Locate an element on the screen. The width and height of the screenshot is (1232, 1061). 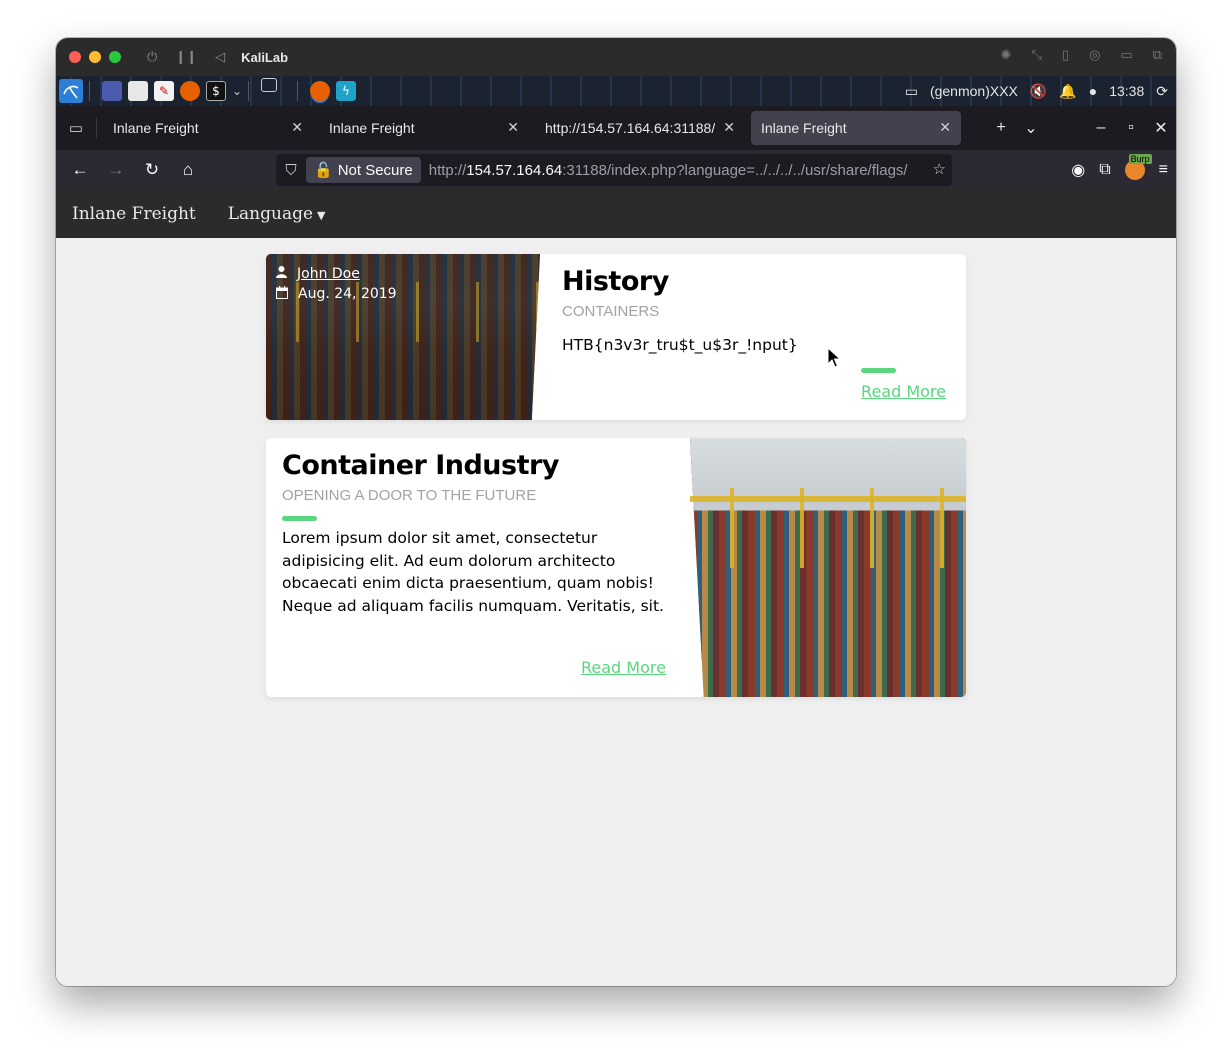
new-tab-icon: + is located at coordinates (1001, 128).